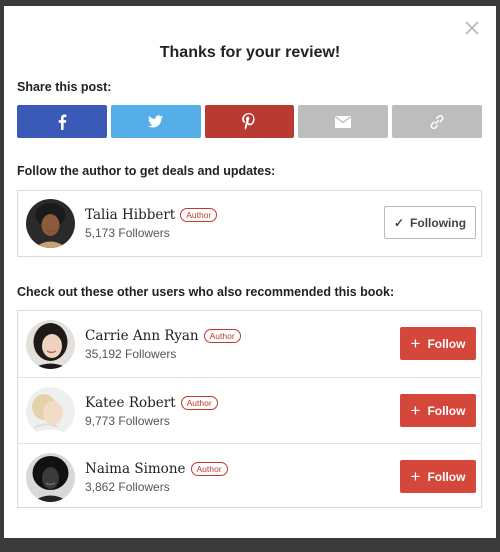 The height and width of the screenshot is (552, 500). I want to click on user-name-line: Naima Simone Author, so click(156, 469).